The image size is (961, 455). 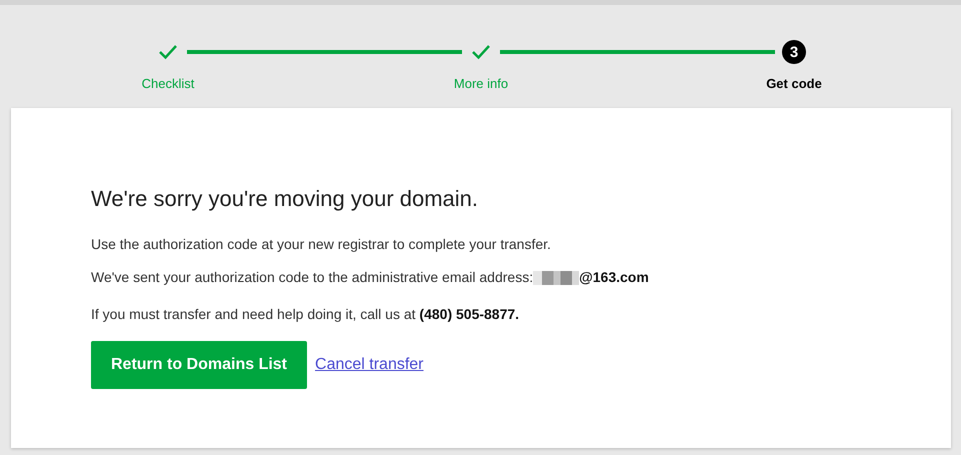 What do you see at coordinates (794, 52) in the screenshot?
I see `step-number: 3` at bounding box center [794, 52].